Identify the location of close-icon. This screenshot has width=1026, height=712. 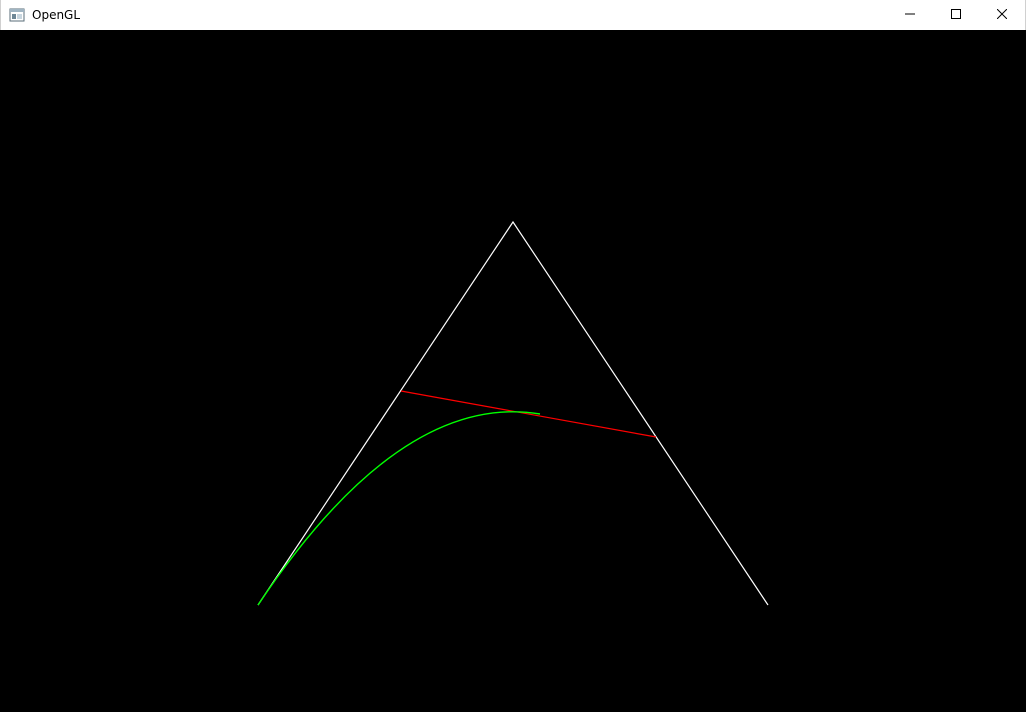
(1002, 15).